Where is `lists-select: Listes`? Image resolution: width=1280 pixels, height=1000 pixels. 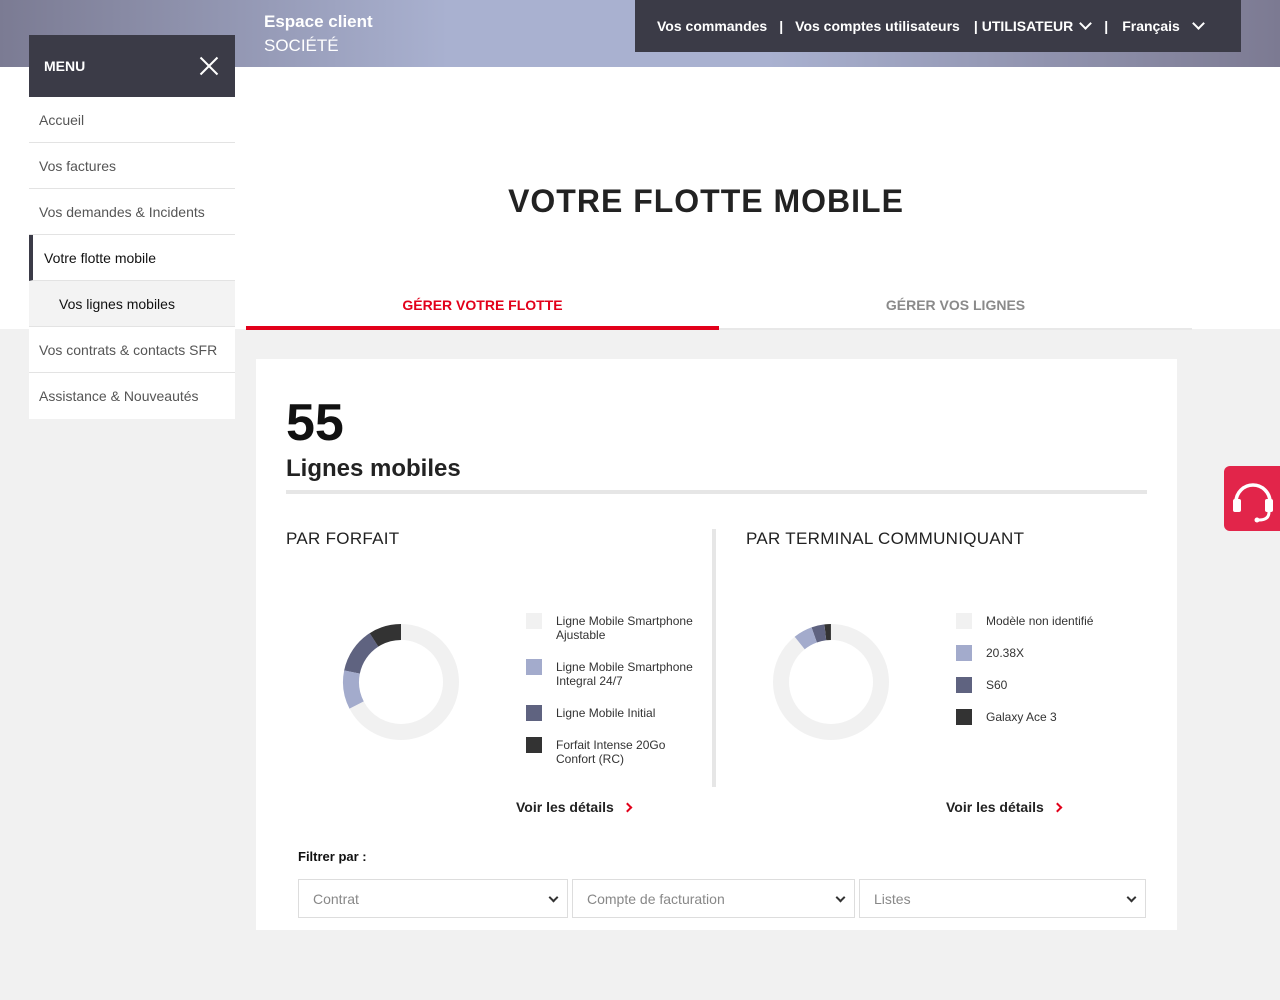 lists-select: Listes is located at coordinates (1002, 898).